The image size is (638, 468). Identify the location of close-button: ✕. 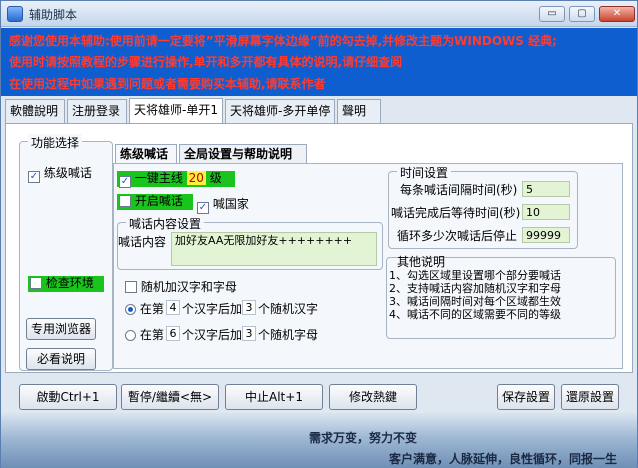
(617, 14).